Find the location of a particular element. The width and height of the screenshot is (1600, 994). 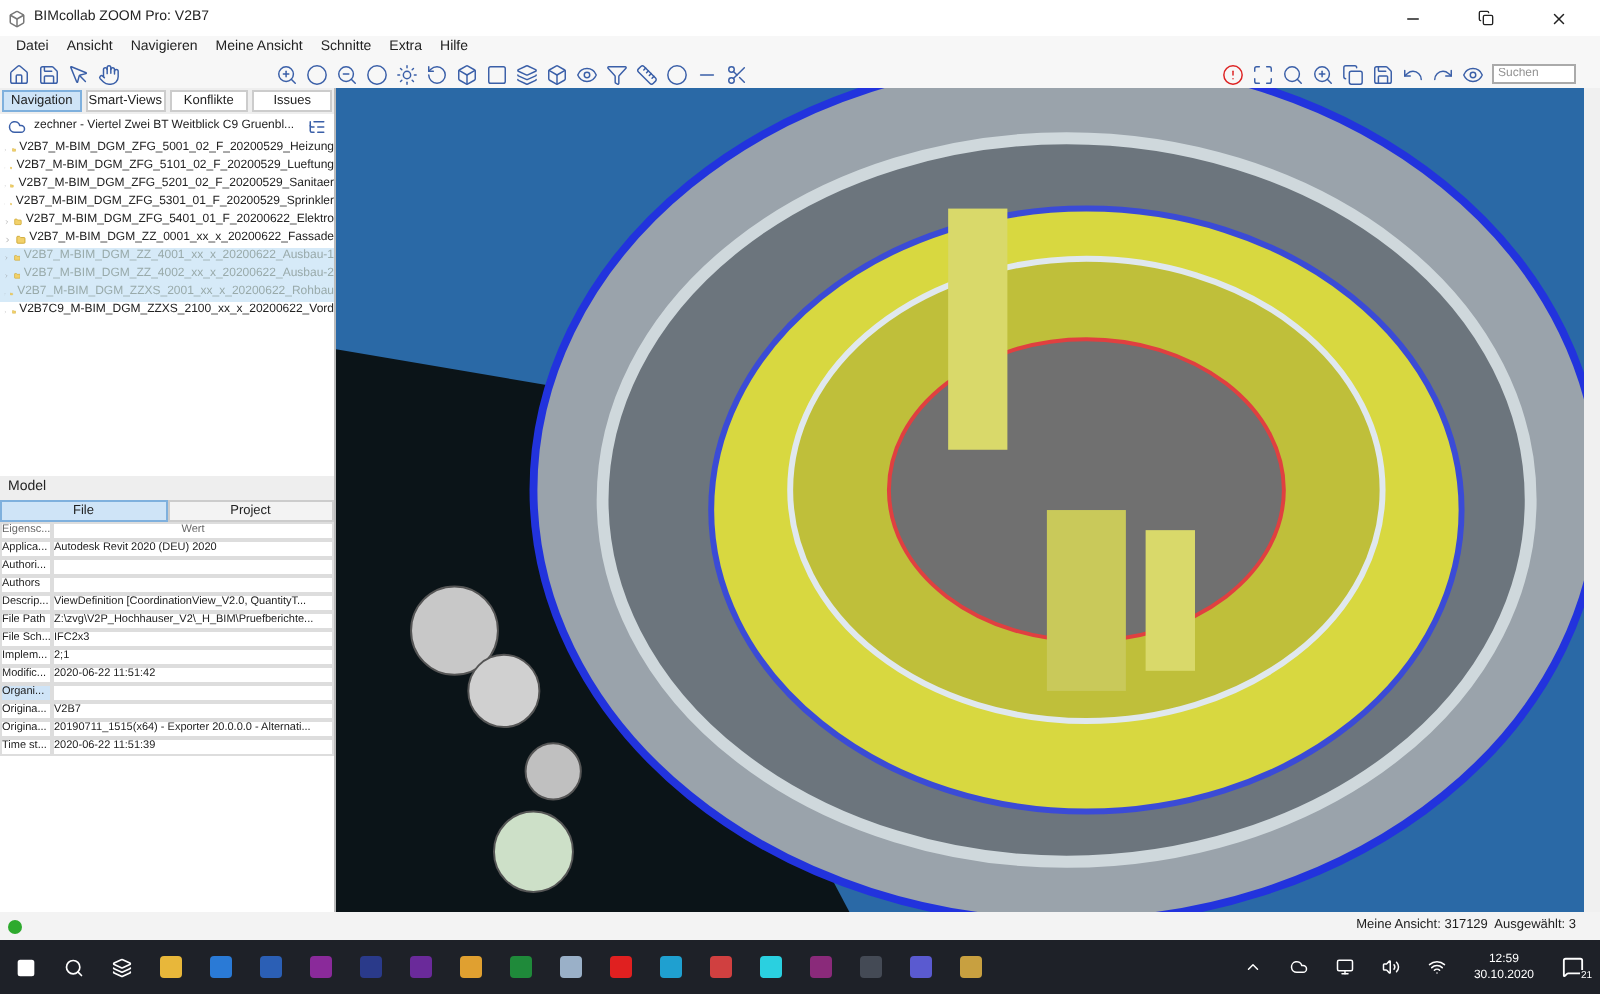

maximize-icon is located at coordinates (1263, 74).